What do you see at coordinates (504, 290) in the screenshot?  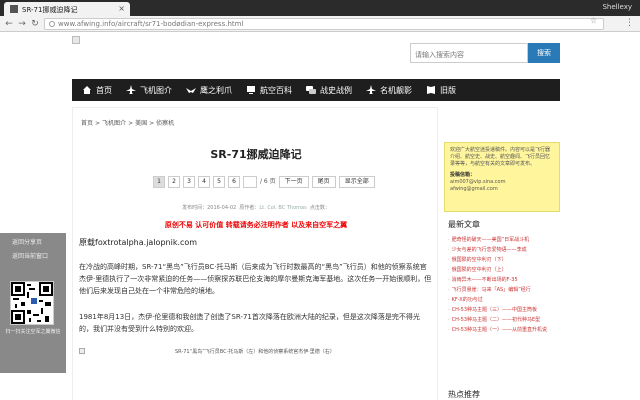 I see `list-item: · 飞行员悬崖：马来「AS」编辑”经行` at bounding box center [504, 290].